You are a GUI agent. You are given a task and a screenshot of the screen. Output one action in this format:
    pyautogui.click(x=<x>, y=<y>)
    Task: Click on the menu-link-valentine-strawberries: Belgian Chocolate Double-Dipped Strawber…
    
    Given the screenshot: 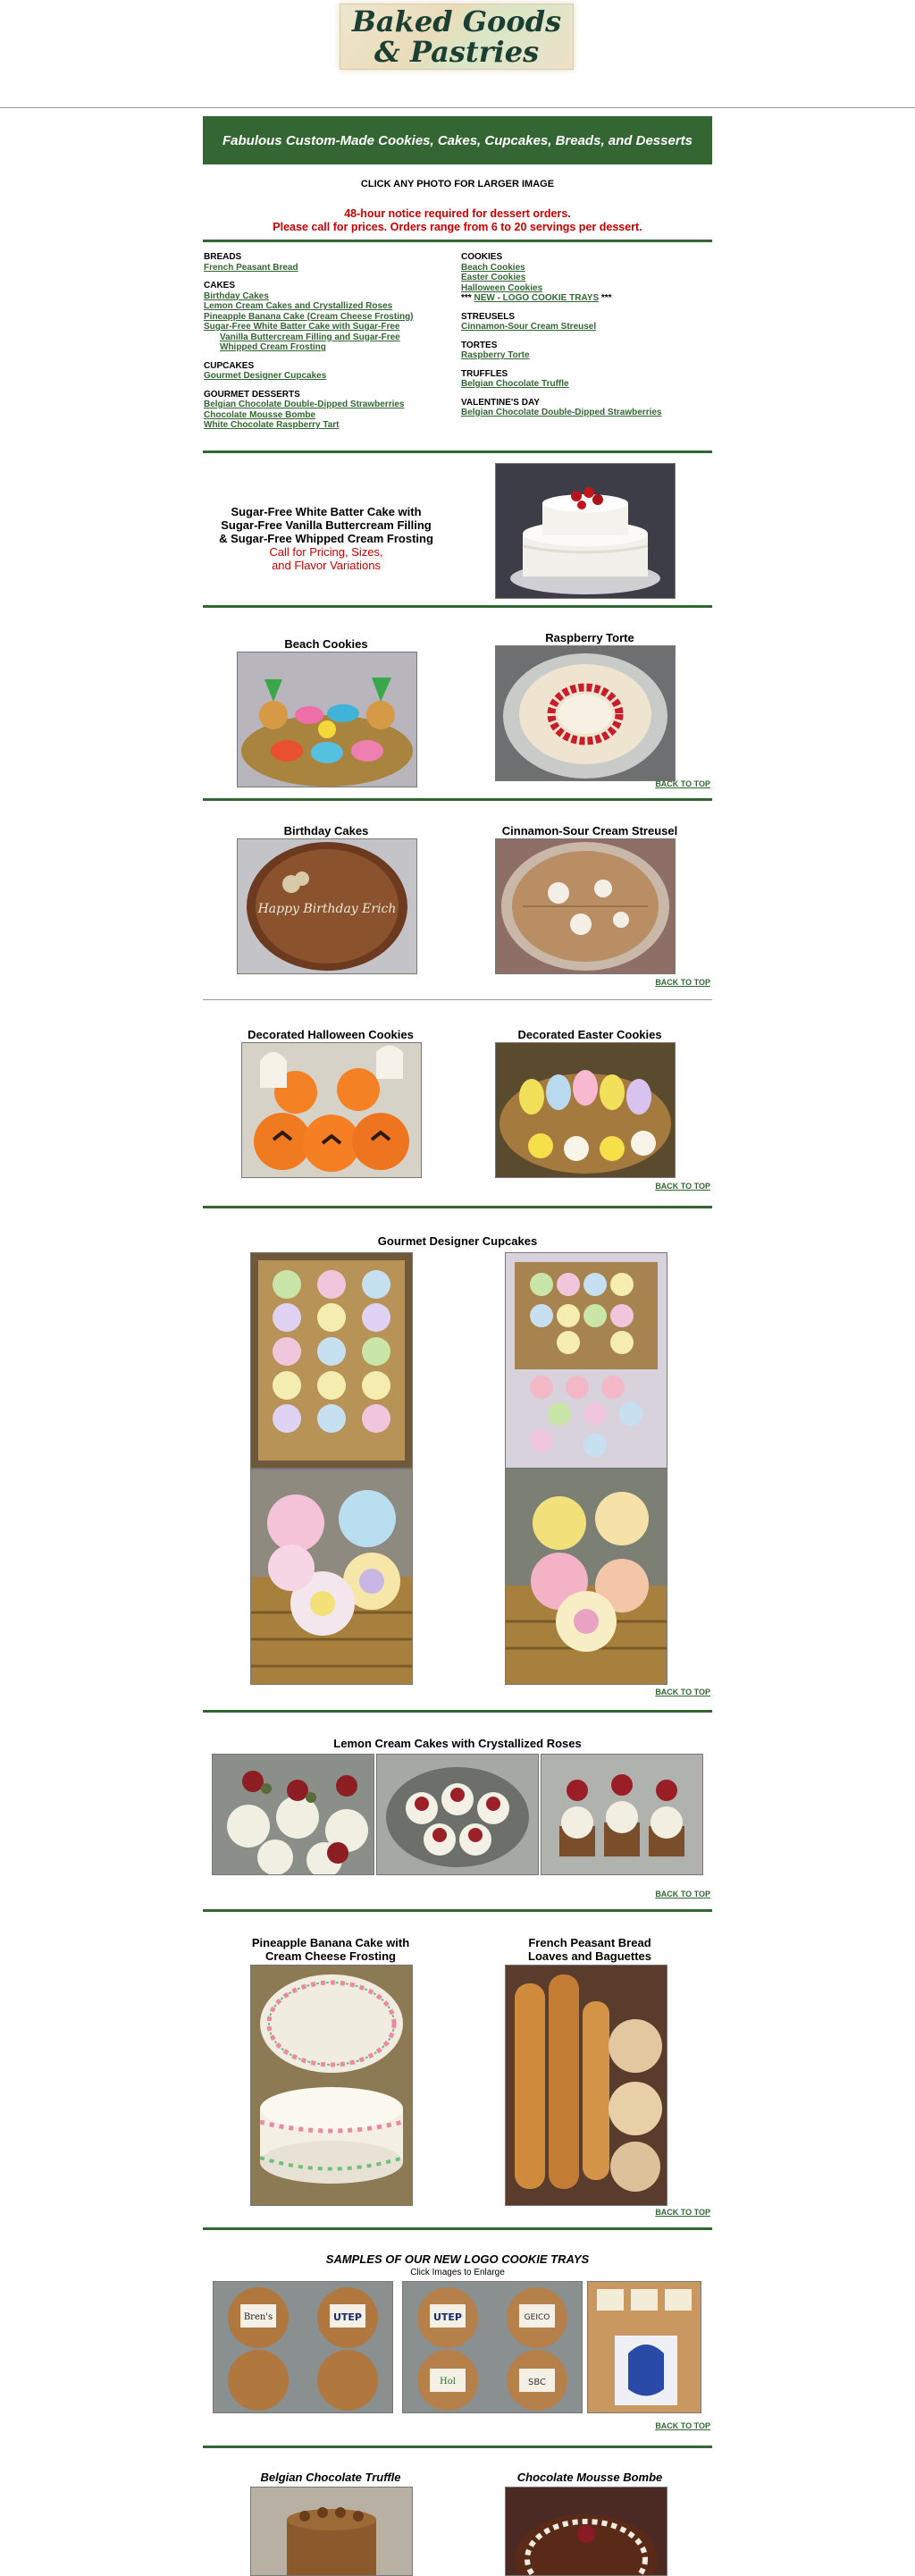 What is the action you would take?
    pyautogui.click(x=586, y=413)
    